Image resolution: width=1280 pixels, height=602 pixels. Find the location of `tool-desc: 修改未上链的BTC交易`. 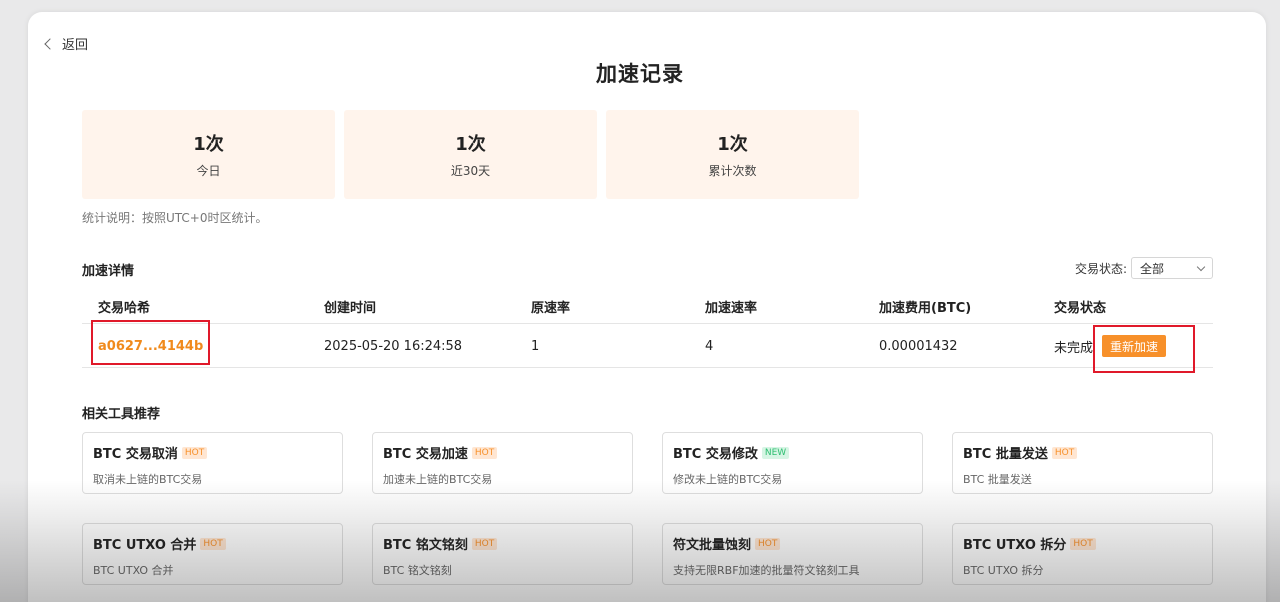

tool-desc: 修改未上链的BTC交易 is located at coordinates (728, 479).